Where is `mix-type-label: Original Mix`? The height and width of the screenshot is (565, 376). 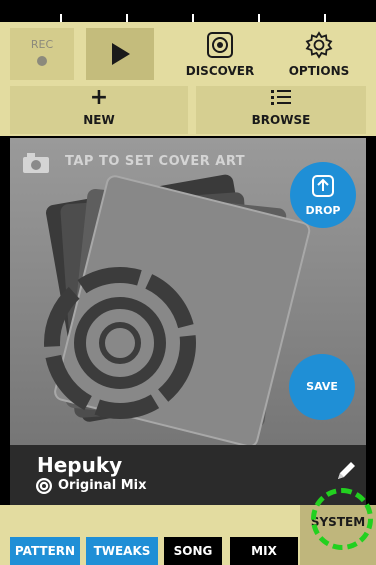 mix-type-label: Original Mix is located at coordinates (102, 485).